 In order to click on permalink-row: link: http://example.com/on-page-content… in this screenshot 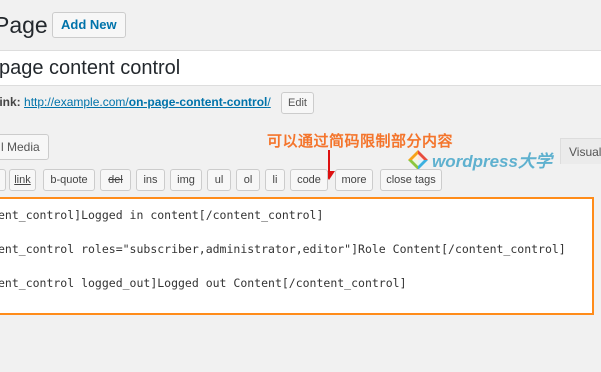, I will do `click(135, 102)`.